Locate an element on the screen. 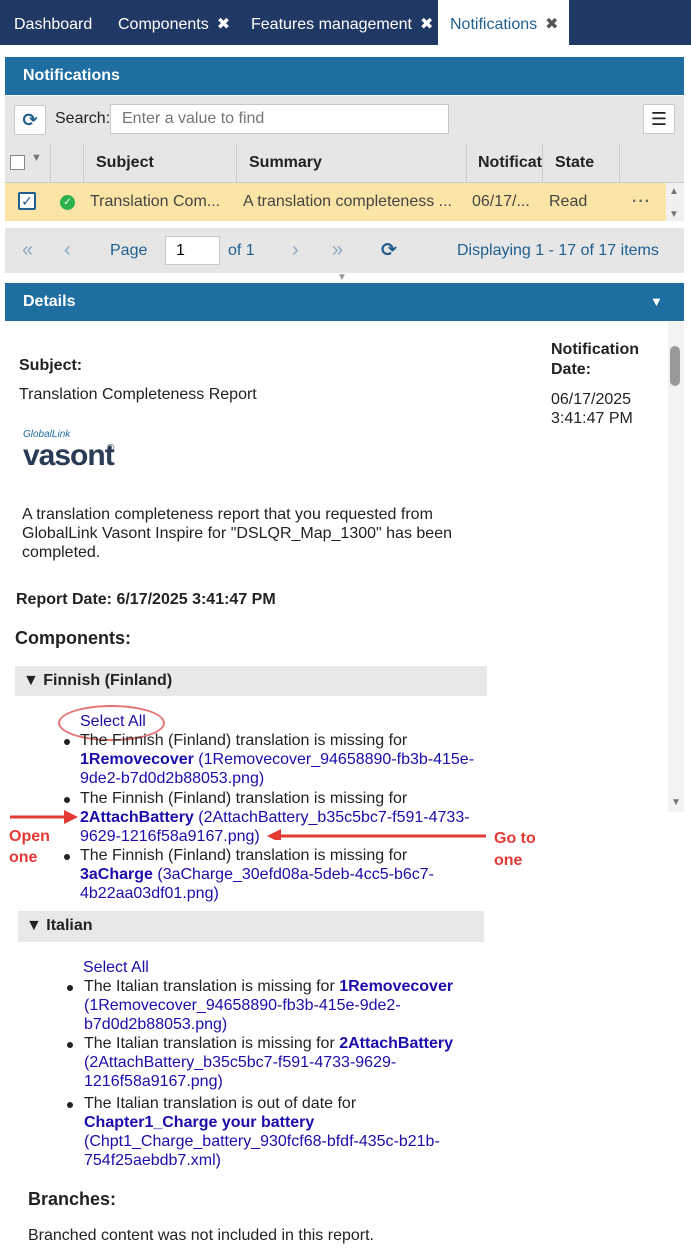 This screenshot has height=1253, width=691. row-checkbox: ✓ is located at coordinates (27, 201).